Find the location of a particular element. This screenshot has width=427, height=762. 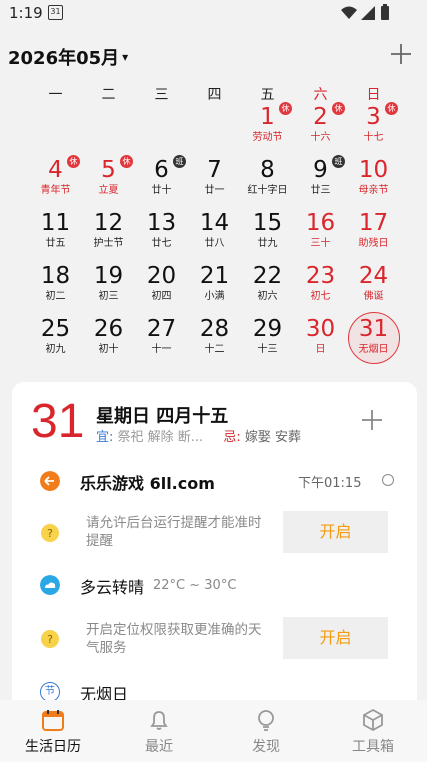

calendar-day: 16 三十 is located at coordinates (320, 235).